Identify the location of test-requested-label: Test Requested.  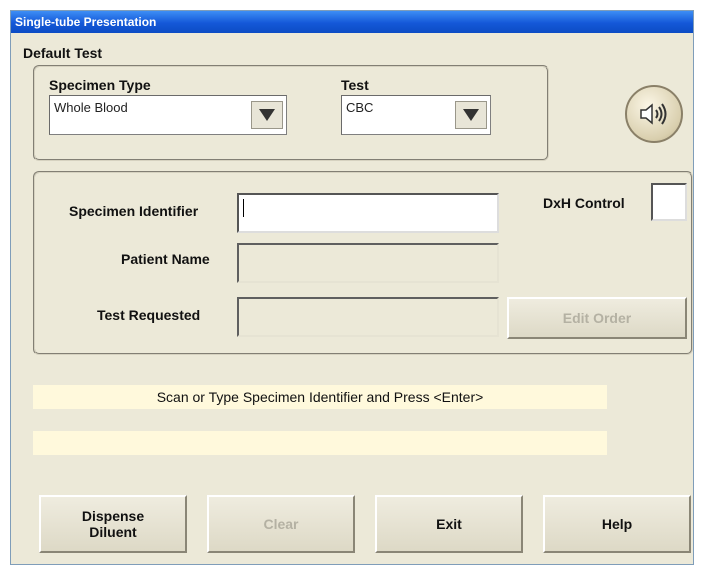
(149, 315).